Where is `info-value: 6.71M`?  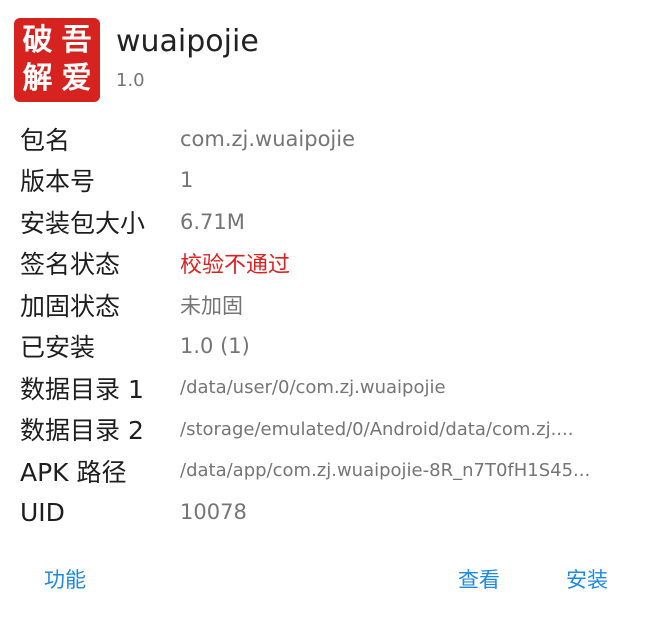
info-value: 6.71M is located at coordinates (212, 221).